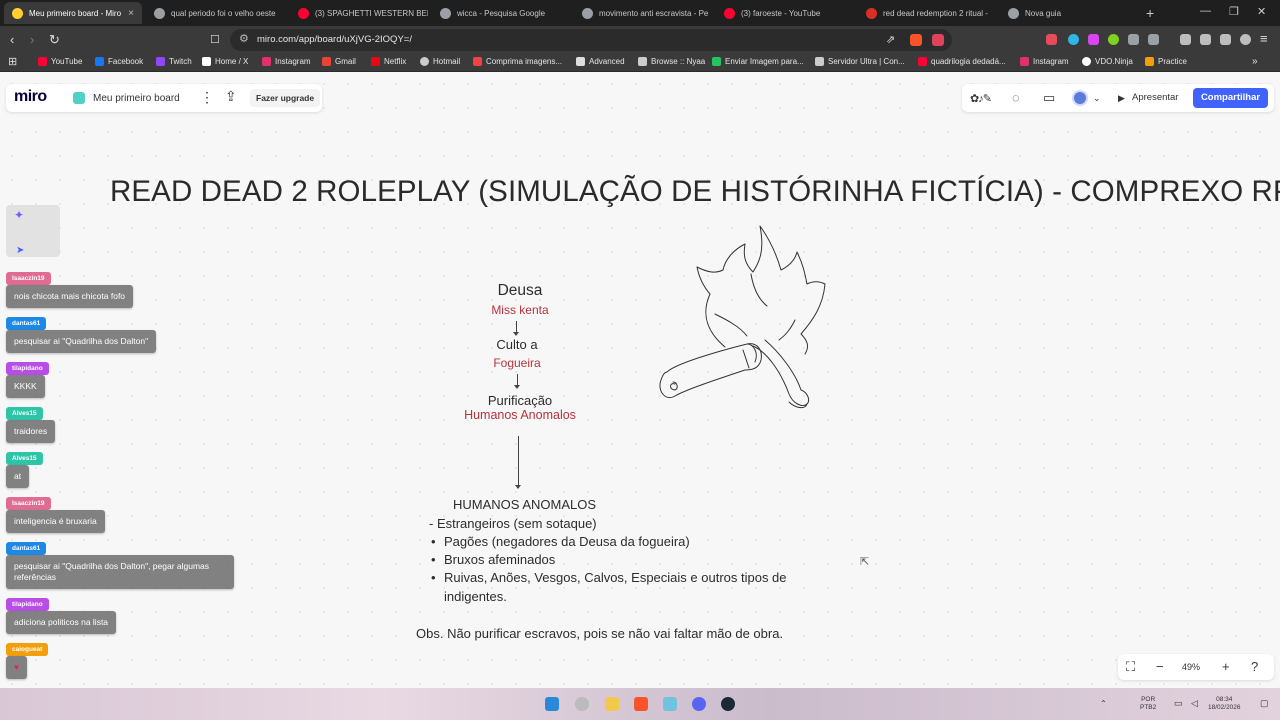  Describe the element at coordinates (131, 13) in the screenshot. I see `close-tab-icon: ×` at that location.